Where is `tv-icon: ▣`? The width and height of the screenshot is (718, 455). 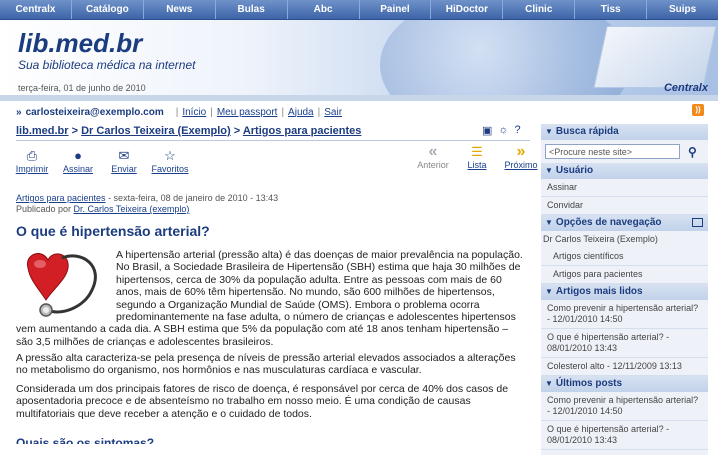 tv-icon: ▣ is located at coordinates (487, 130).